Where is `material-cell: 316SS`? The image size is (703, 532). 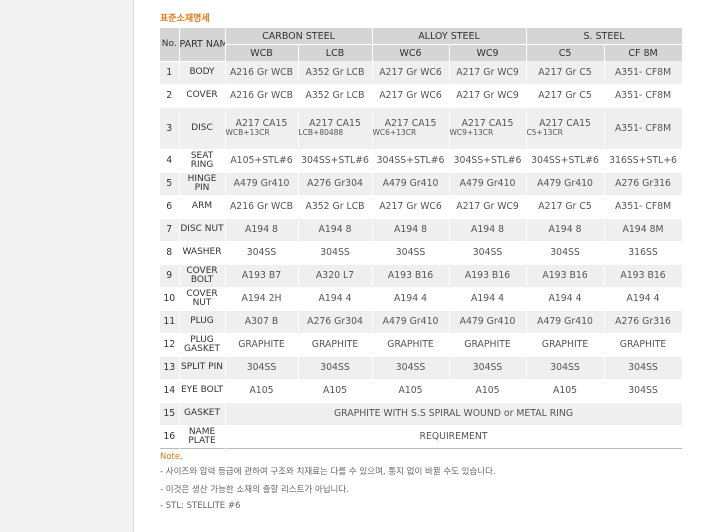 material-cell: 316SS is located at coordinates (643, 252).